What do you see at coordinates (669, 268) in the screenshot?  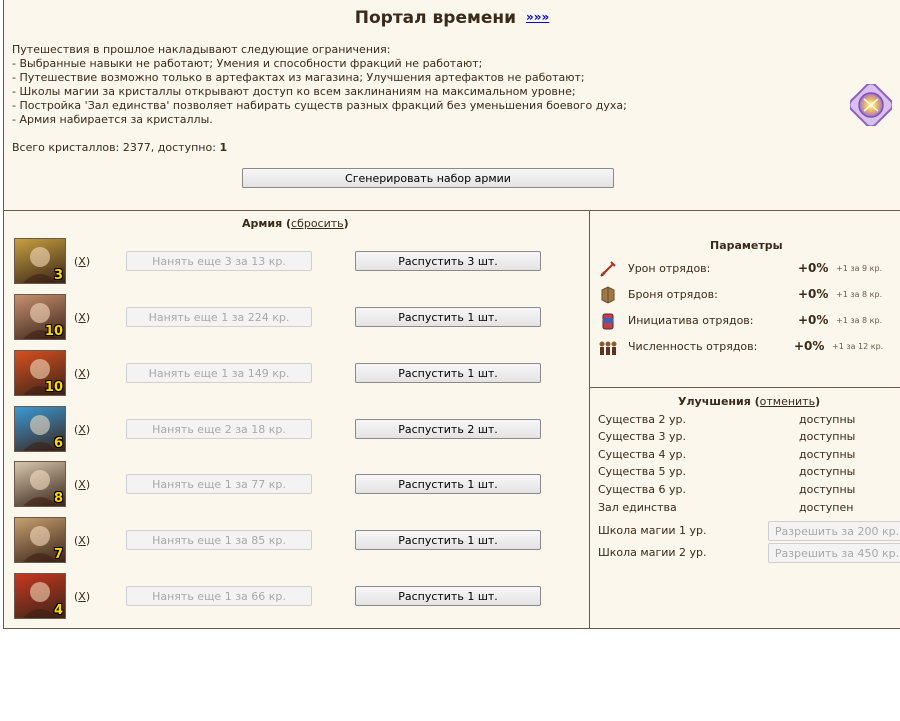 I see `param-label: Урон отрядов:` at bounding box center [669, 268].